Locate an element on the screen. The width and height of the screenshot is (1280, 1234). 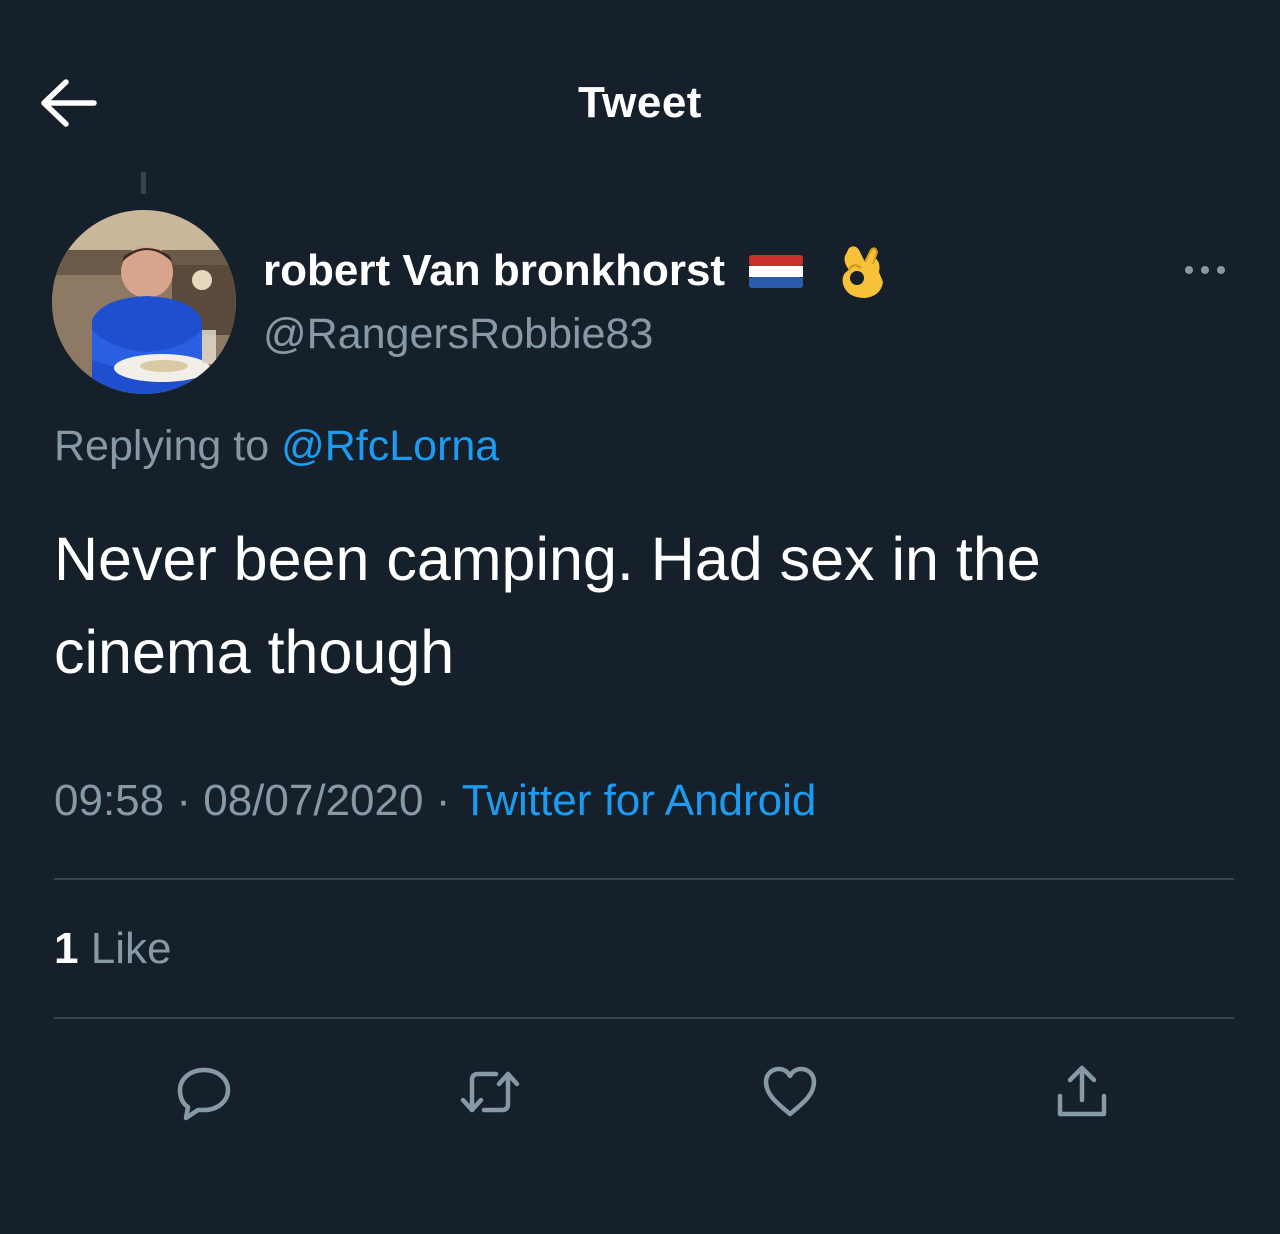
user-handle: @RangersRobbie83 is located at coordinates (458, 334).